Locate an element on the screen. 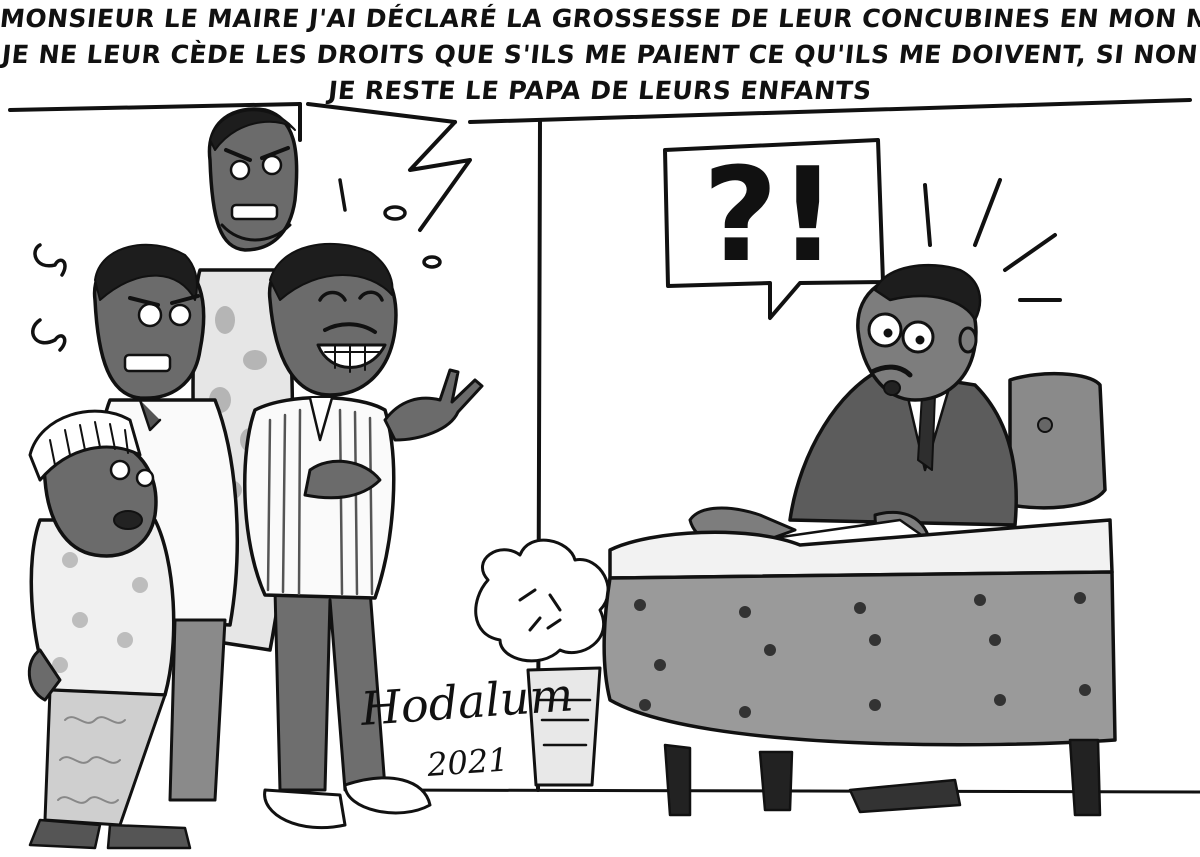 The width and height of the screenshot is (1200, 857). panel-top-line is located at coordinates (600, 111).